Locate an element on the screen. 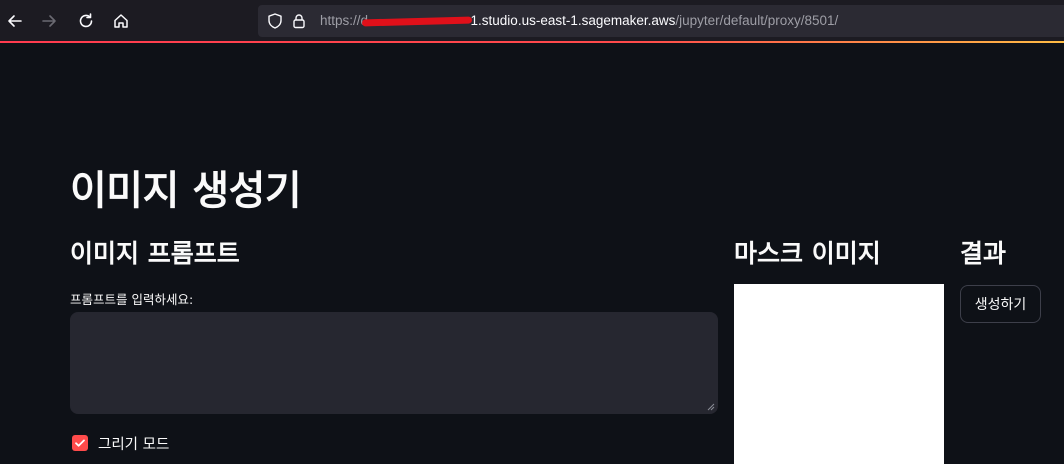 Image resolution: width=1064 pixels, height=464 pixels. prompt-section-heading: 이미지 프롬프트 is located at coordinates (155, 253).